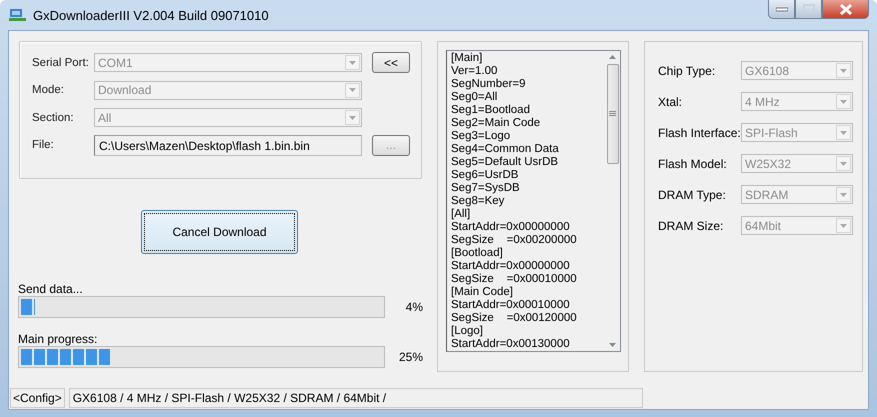  What do you see at coordinates (496, 123) in the screenshot?
I see `list-line: Seg2=Main Code` at bounding box center [496, 123].